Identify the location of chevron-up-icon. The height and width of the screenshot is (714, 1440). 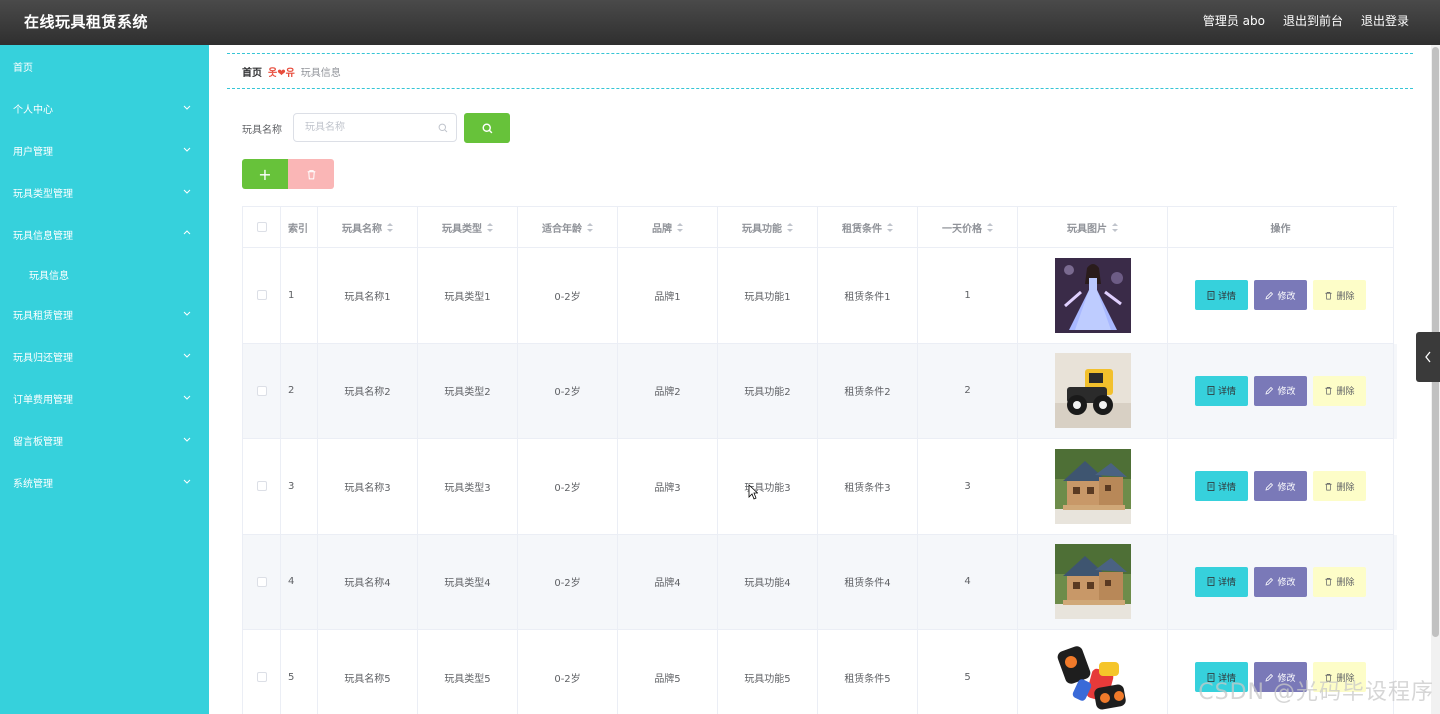
(187, 232).